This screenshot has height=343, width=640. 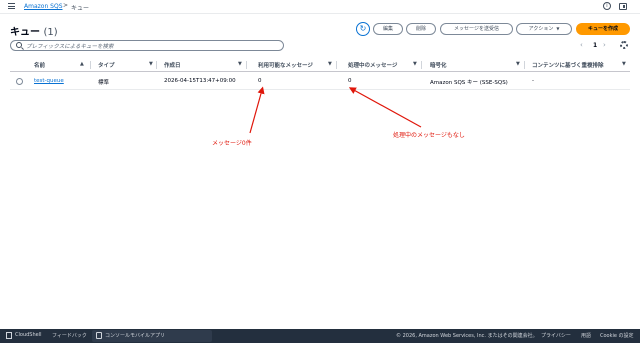 I want to click on messages-available: 0, so click(x=260, y=81).